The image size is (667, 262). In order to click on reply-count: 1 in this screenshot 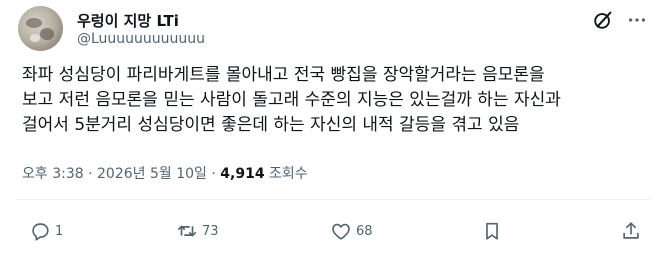, I will do `click(59, 231)`.